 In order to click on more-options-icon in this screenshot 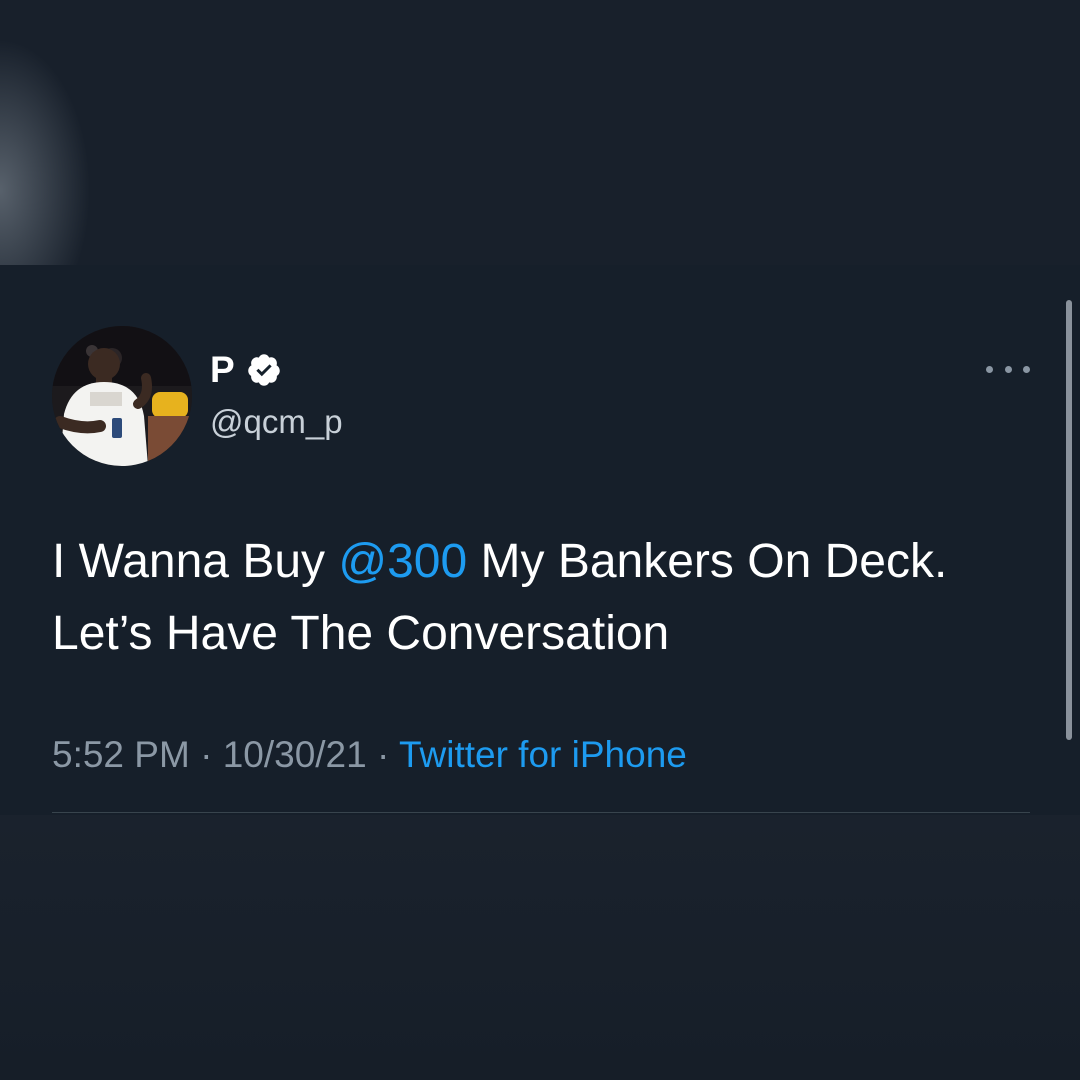, I will do `click(1008, 369)`.